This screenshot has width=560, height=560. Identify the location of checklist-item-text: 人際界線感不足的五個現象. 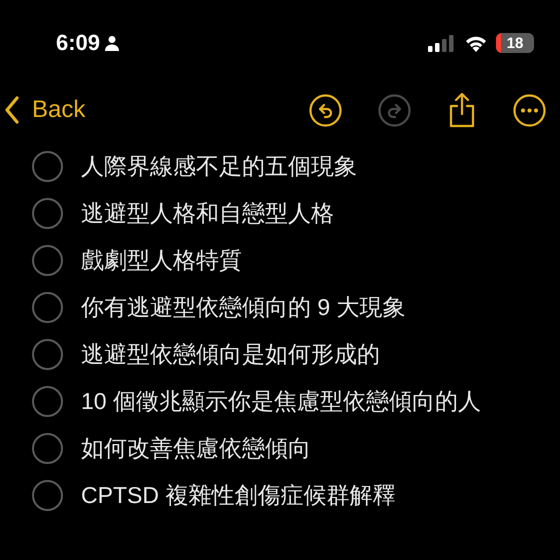
(219, 167).